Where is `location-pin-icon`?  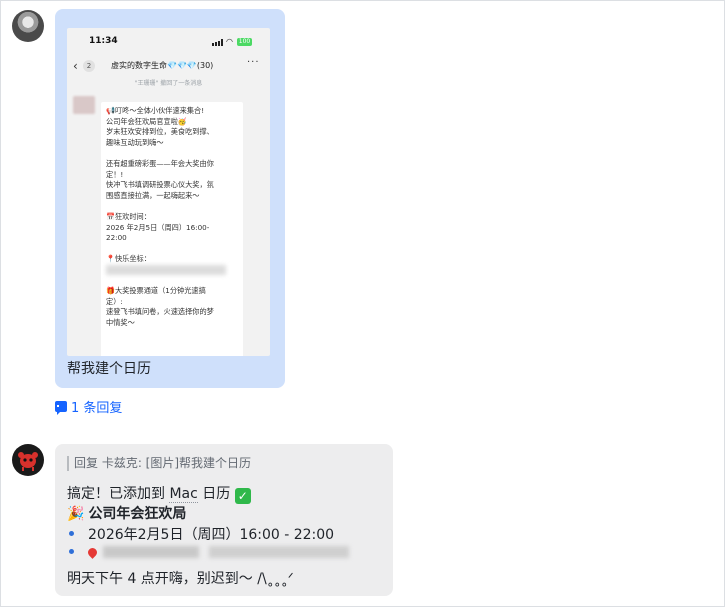
location-pin-icon is located at coordinates (92, 552).